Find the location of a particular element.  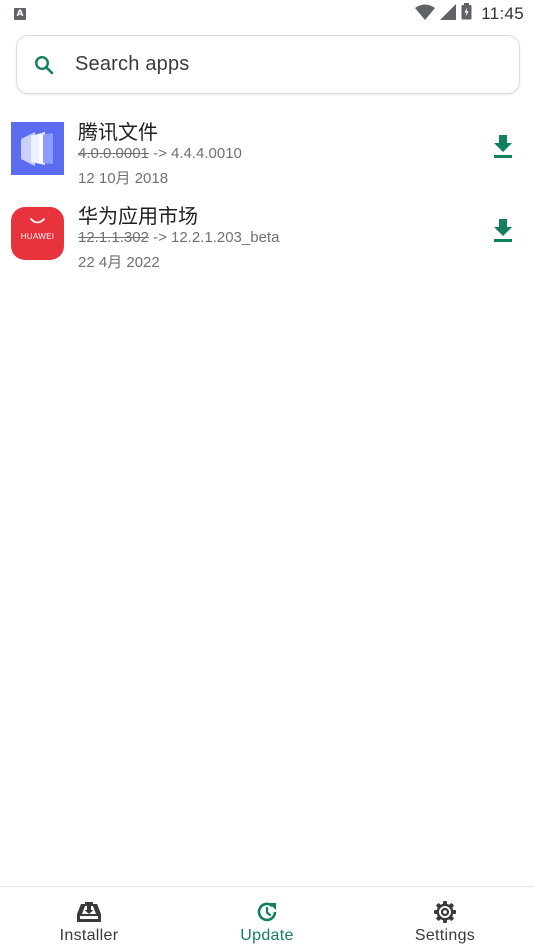

new-version: 4.4.4.0010 is located at coordinates (206, 153).